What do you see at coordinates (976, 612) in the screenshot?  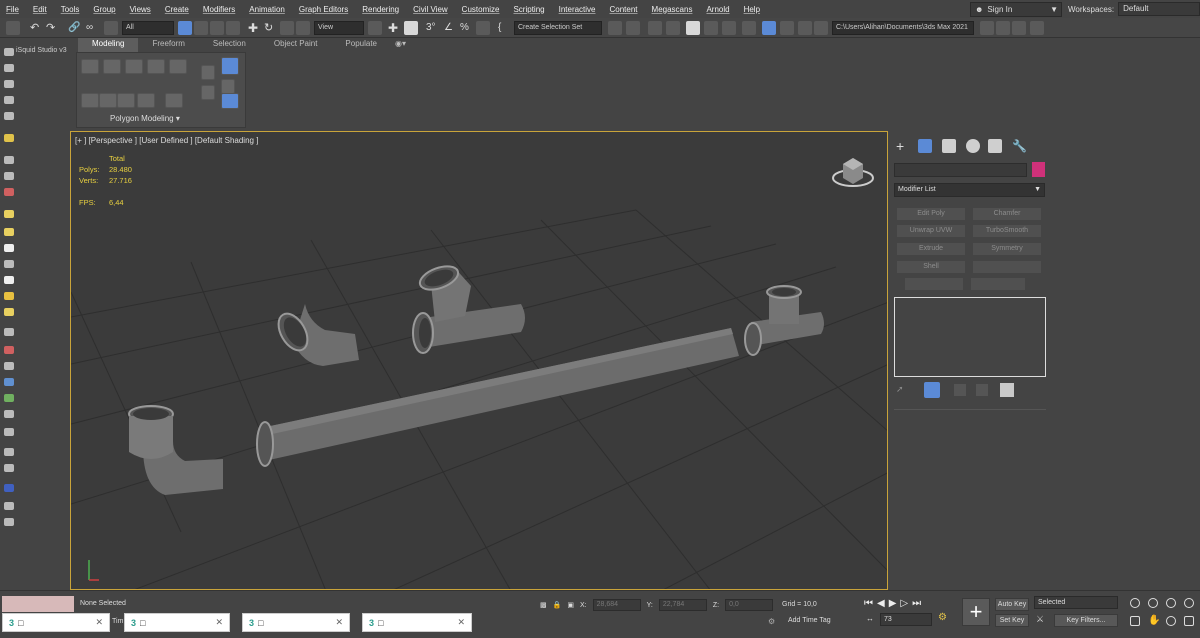 I see `set-keys-icon: +` at bounding box center [976, 612].